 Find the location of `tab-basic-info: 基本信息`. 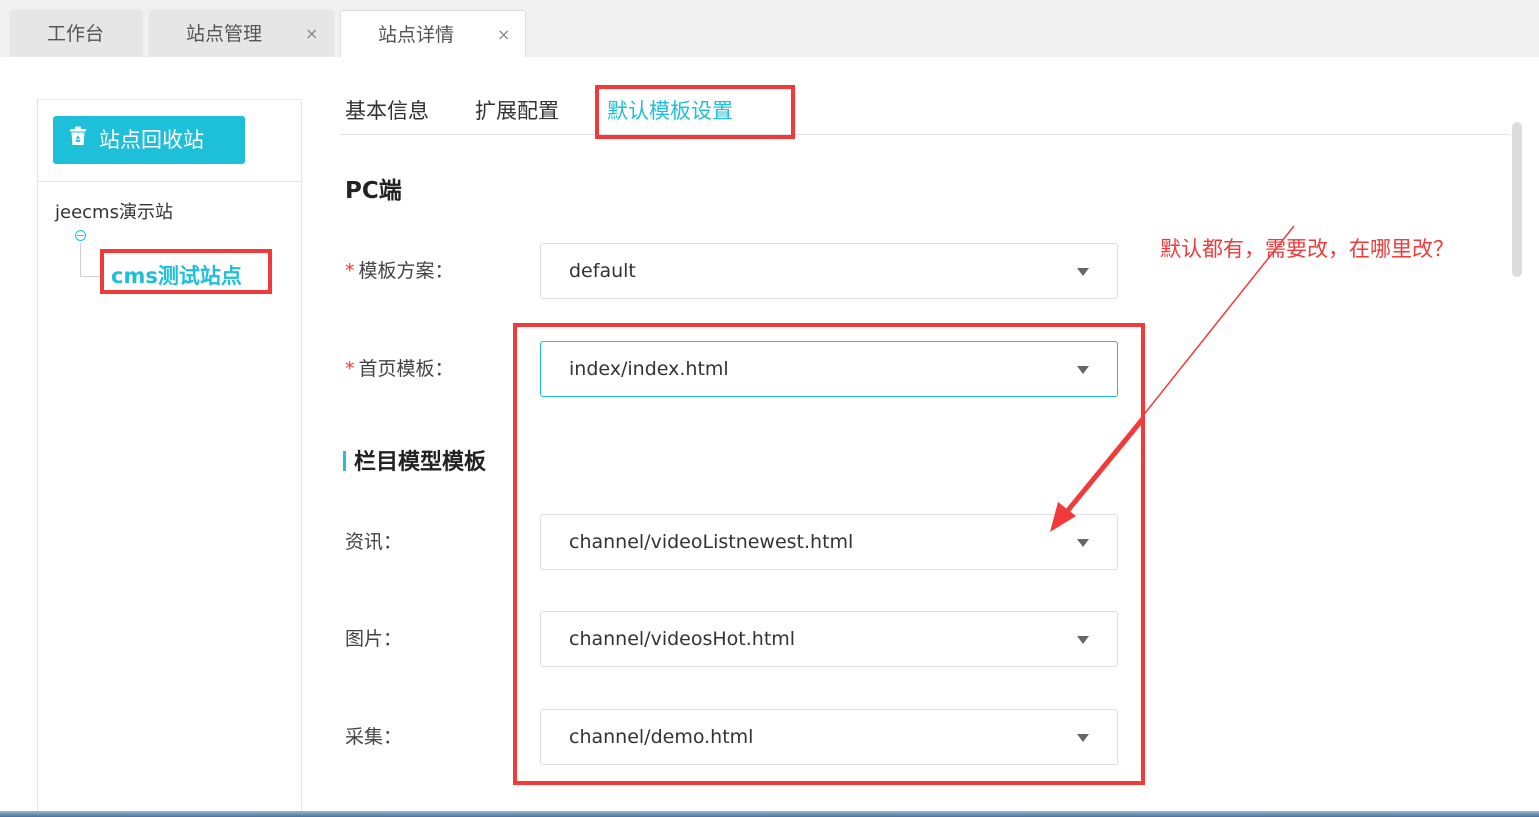

tab-basic-info: 基本信息 is located at coordinates (387, 111).